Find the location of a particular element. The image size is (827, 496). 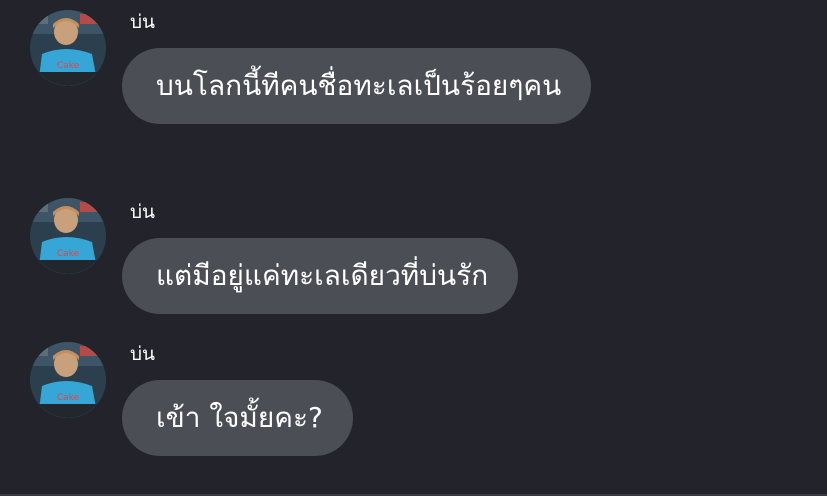

message-bubble: แต่มีอยู่แค่ทะเลเดียวที่บ่นรัก is located at coordinates (320, 276).